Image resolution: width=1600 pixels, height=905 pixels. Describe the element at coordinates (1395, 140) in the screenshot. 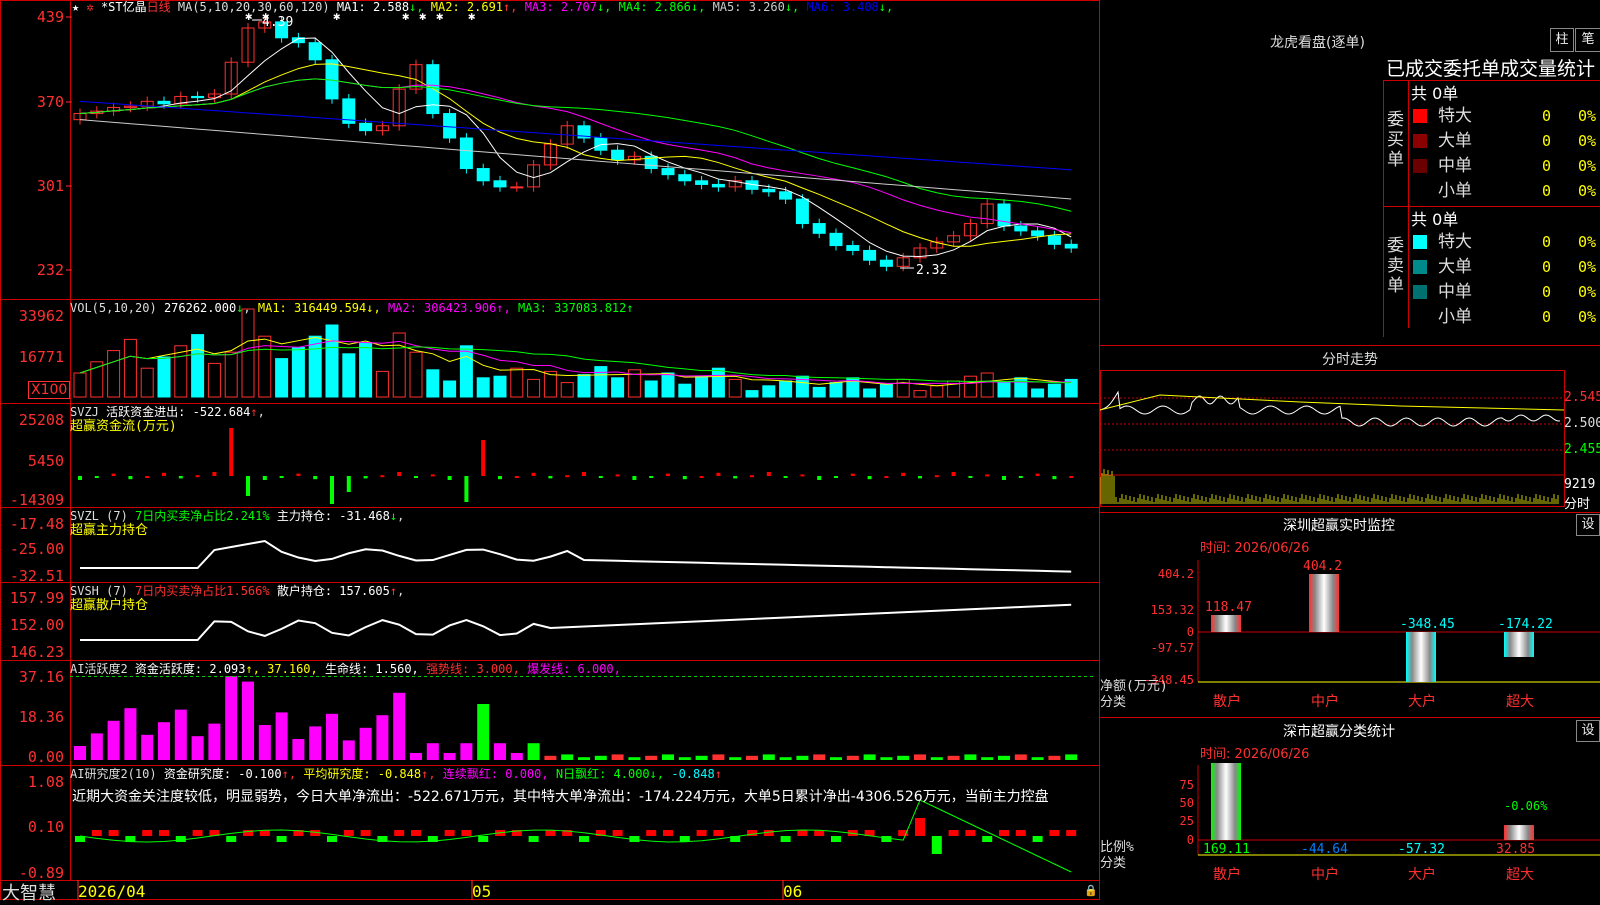

I see `buy-side-label: 委买单` at that location.